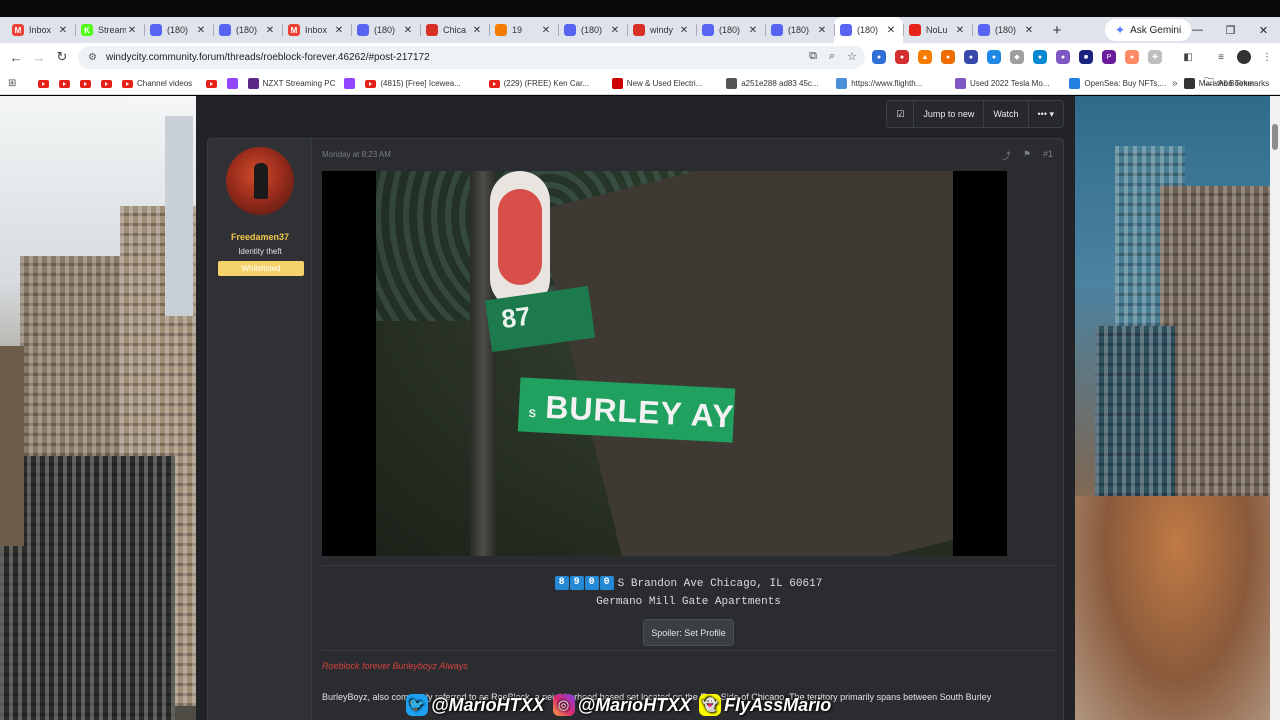 The height and width of the screenshot is (720, 1280). What do you see at coordinates (260, 237) in the screenshot?
I see `username-link: Freedamen37` at bounding box center [260, 237].